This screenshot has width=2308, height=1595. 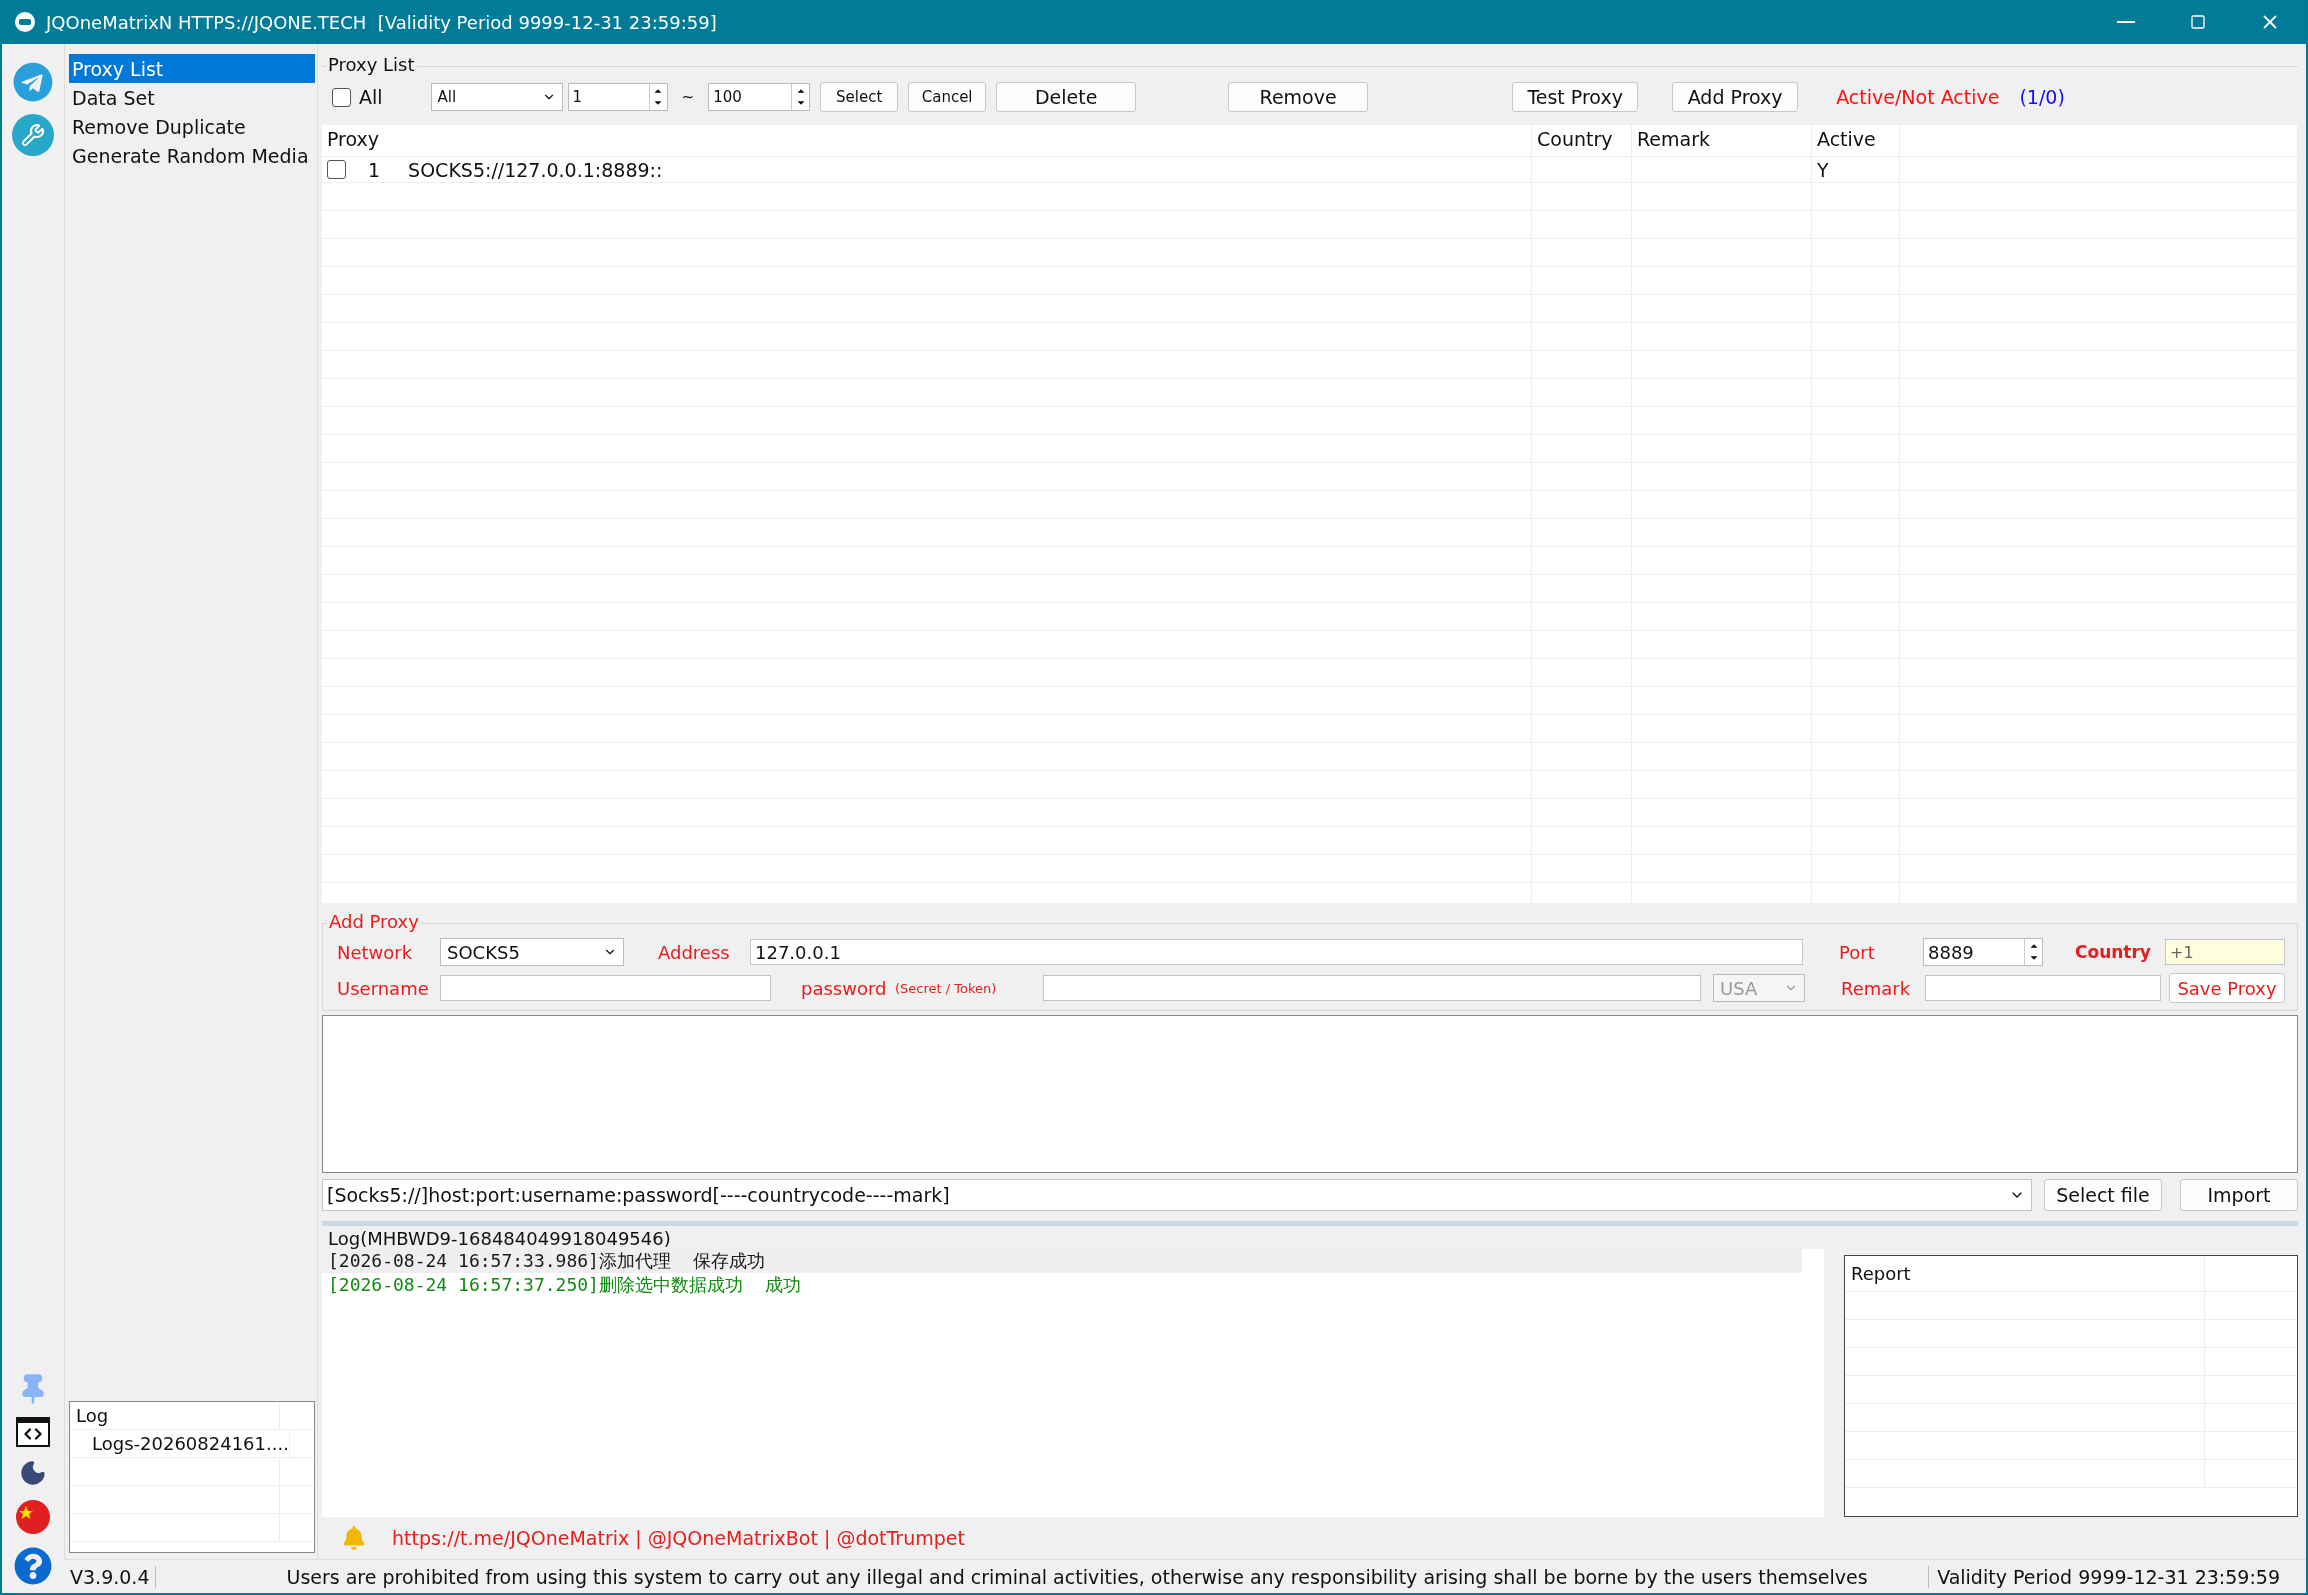 I want to click on import-button: Select file, so click(x=2103, y=1195).